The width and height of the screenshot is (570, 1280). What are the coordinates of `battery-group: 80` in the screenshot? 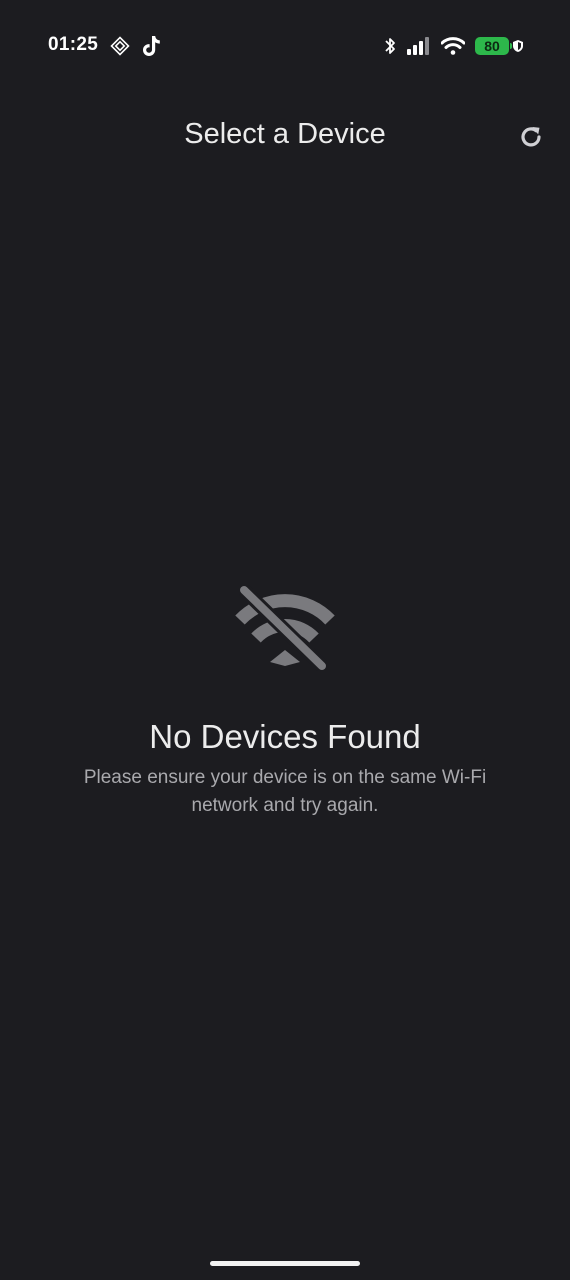 It's located at (499, 46).